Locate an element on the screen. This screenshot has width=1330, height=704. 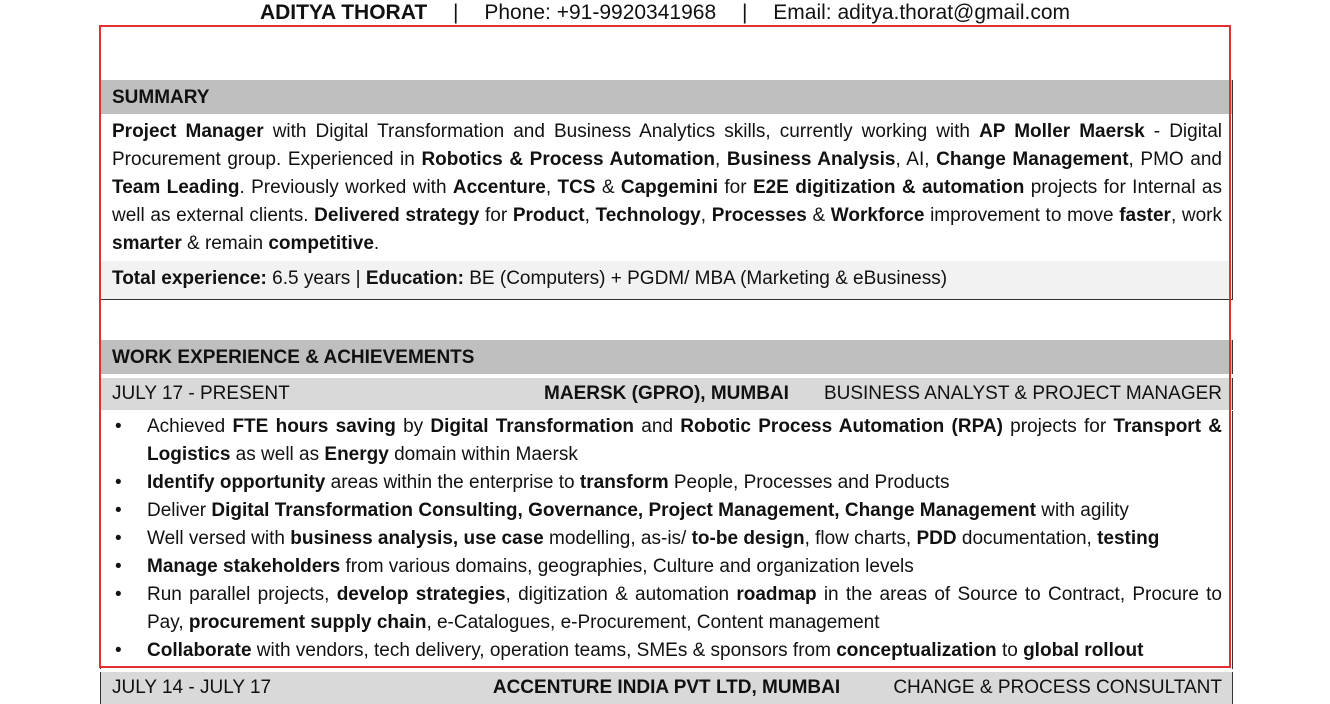
text-run: with agility is located at coordinates (1082, 510).